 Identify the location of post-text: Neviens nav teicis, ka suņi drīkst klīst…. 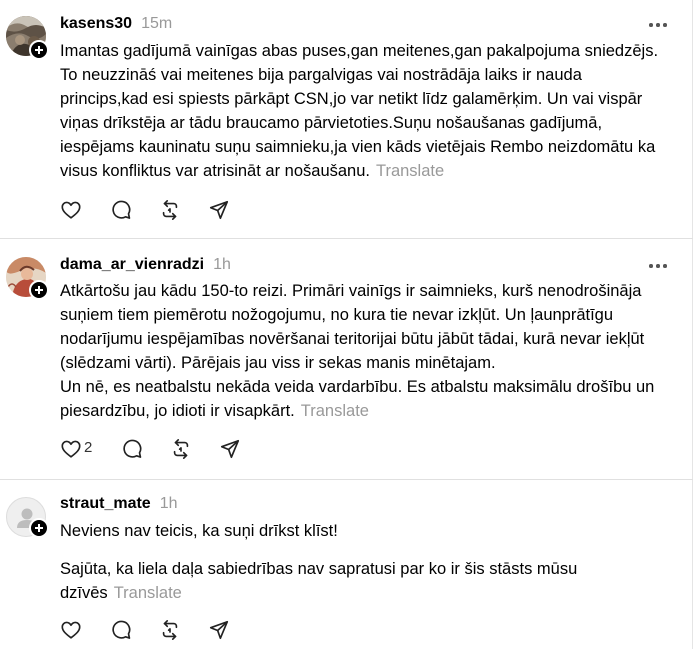
(199, 531).